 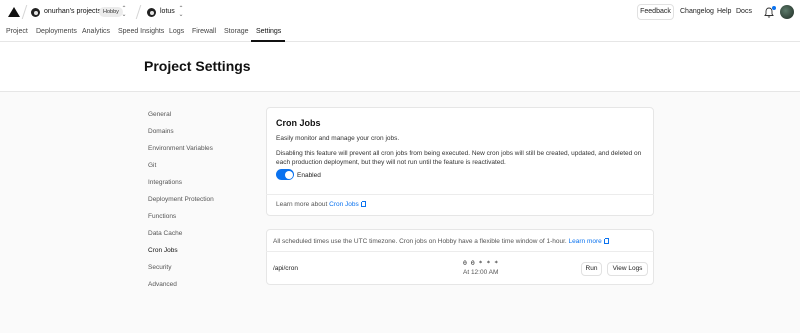 I want to click on docs-link: Docs, so click(x=744, y=11).